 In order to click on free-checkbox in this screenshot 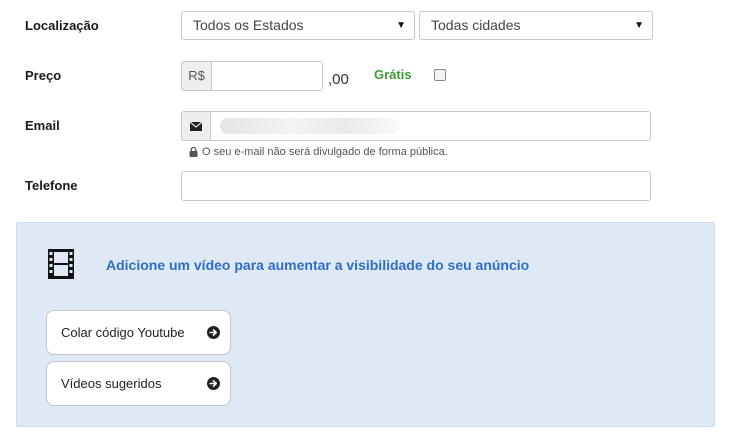, I will do `click(440, 75)`.